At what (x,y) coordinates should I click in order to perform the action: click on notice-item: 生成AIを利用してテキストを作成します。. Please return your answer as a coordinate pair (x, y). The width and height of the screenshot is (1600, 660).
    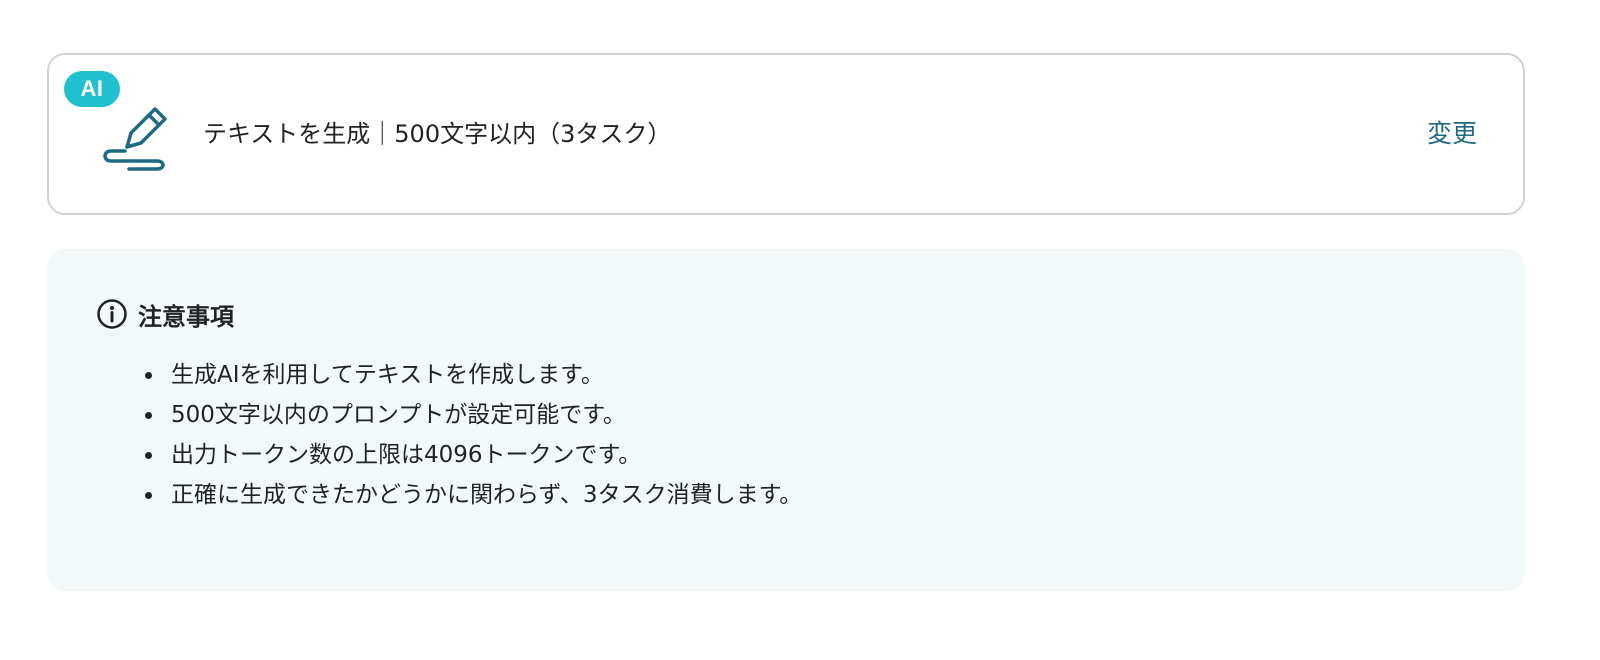
    Looking at the image, I should click on (473, 375).